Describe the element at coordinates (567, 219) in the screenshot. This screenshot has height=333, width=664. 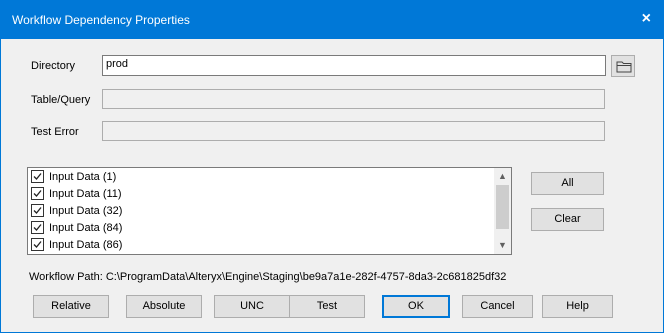
I see `clear-button: Clear` at that location.